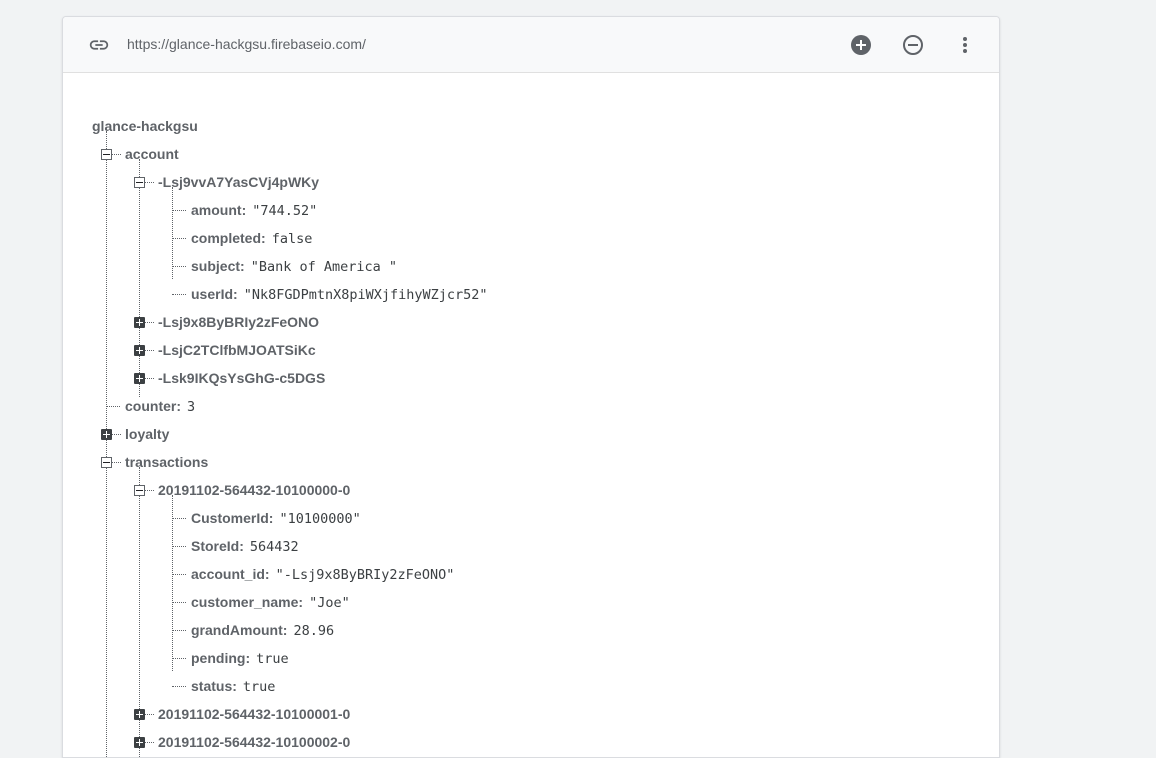 The image size is (1156, 758). I want to click on leaf-key: CustomerId, so click(230, 518).